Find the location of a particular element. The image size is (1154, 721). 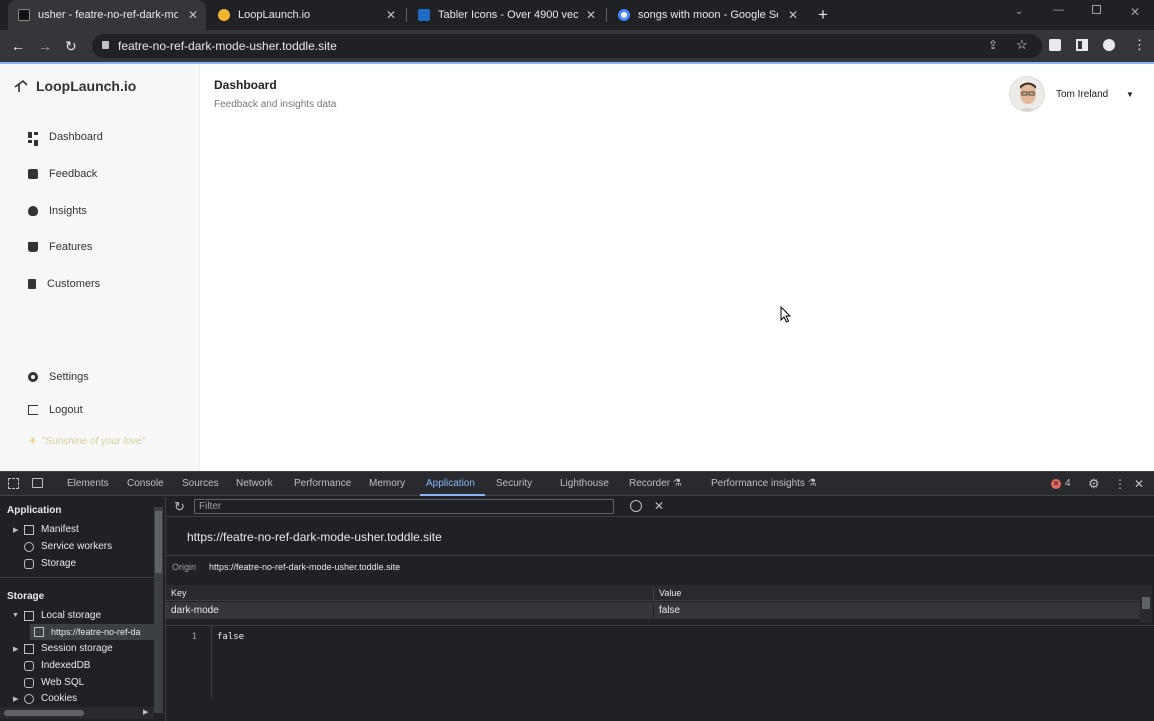

restore-window-icon is located at coordinates (1096, 9).